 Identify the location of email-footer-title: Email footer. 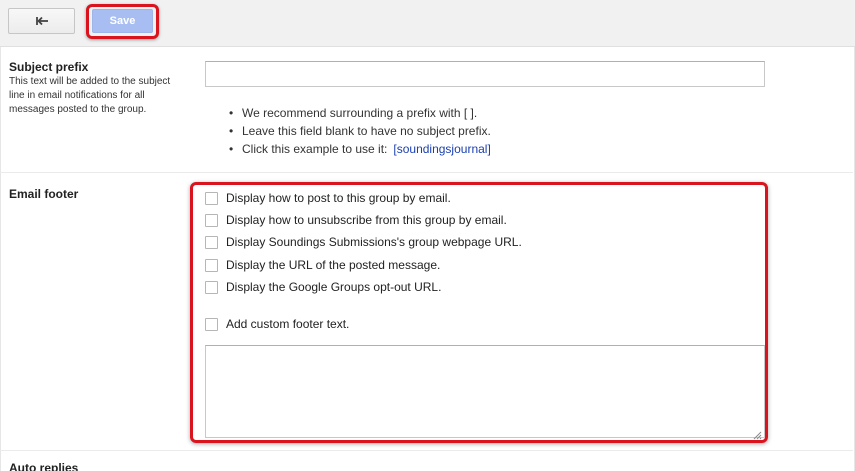
(44, 194).